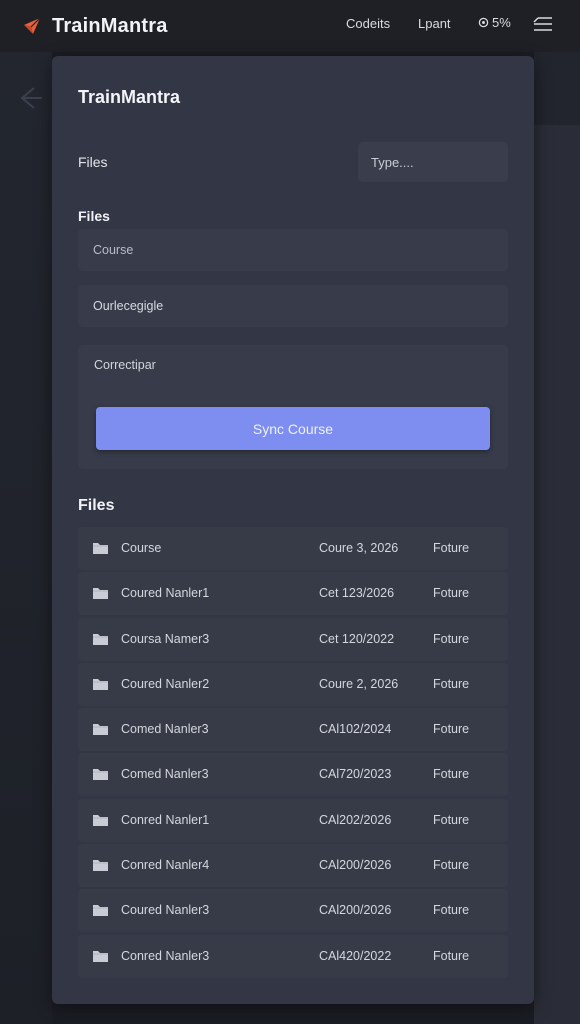 This screenshot has width=580, height=1024. What do you see at coordinates (293, 250) in the screenshot?
I see `course-input` at bounding box center [293, 250].